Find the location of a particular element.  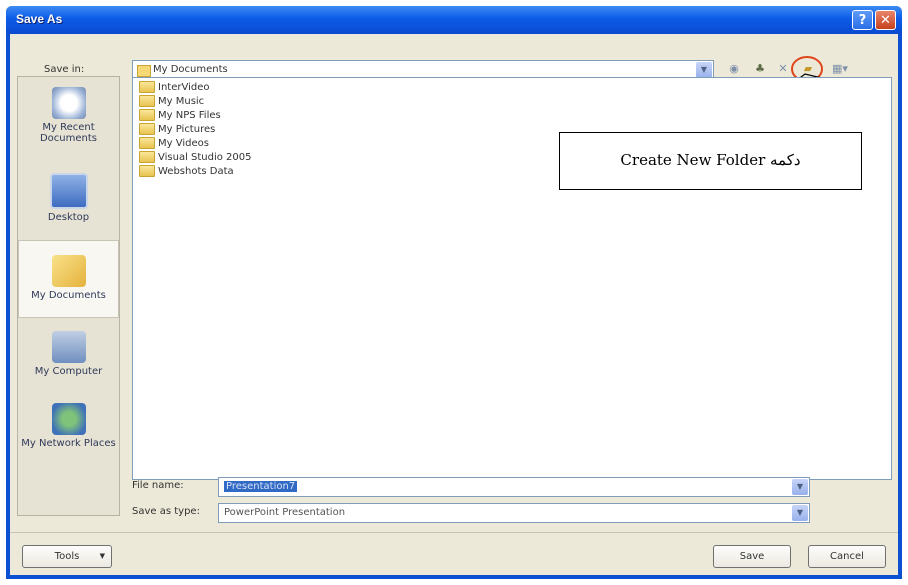

list-item: My NPS Files is located at coordinates (180, 116).